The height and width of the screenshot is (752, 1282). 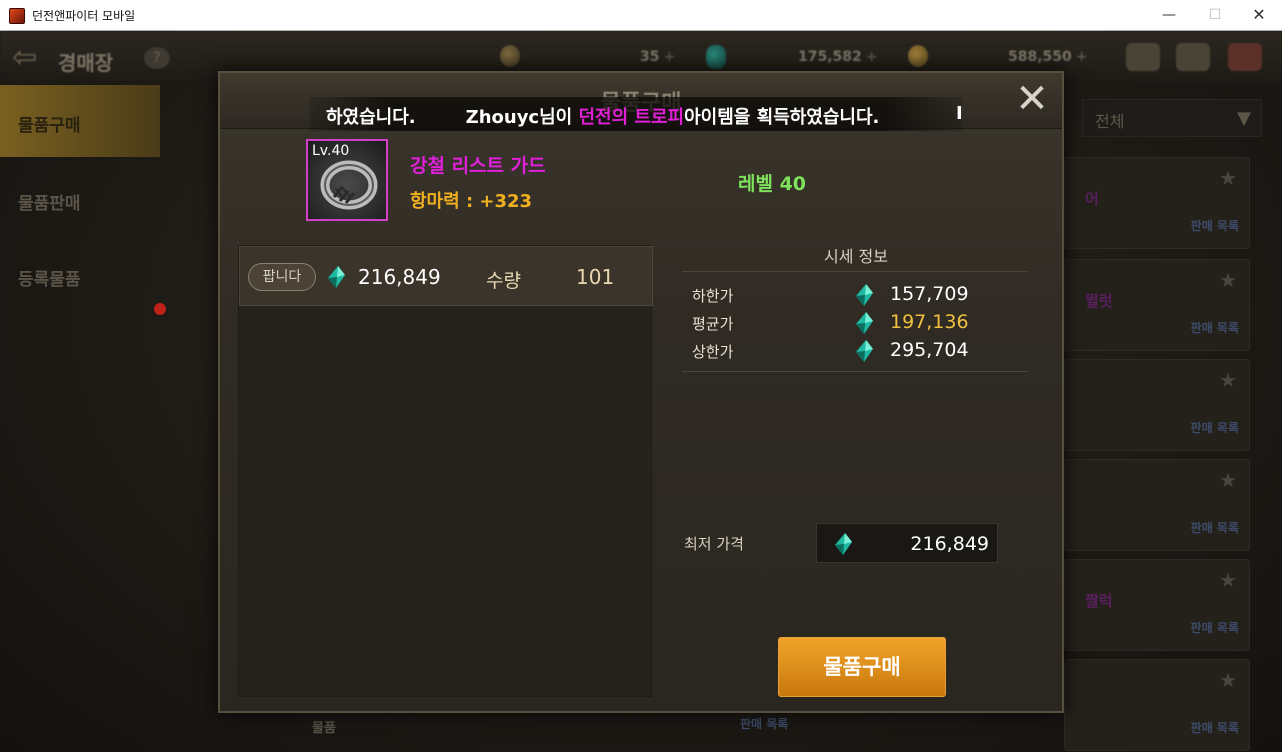 What do you see at coordinates (80, 275) in the screenshot?
I see `menu-item-registered: 등록물품` at bounding box center [80, 275].